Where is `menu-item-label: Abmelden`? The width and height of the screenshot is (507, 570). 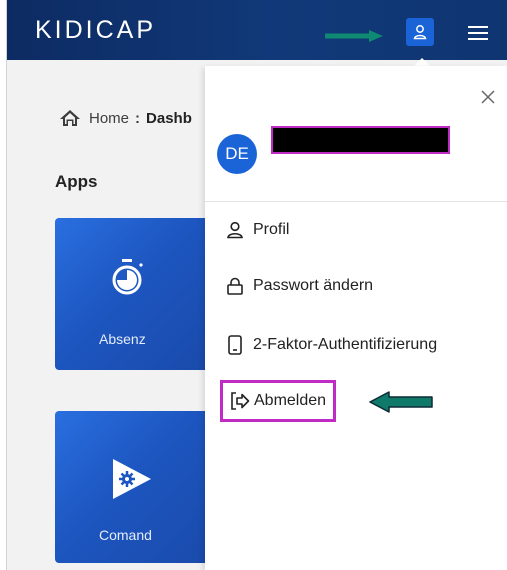
menu-item-label: Abmelden is located at coordinates (290, 400).